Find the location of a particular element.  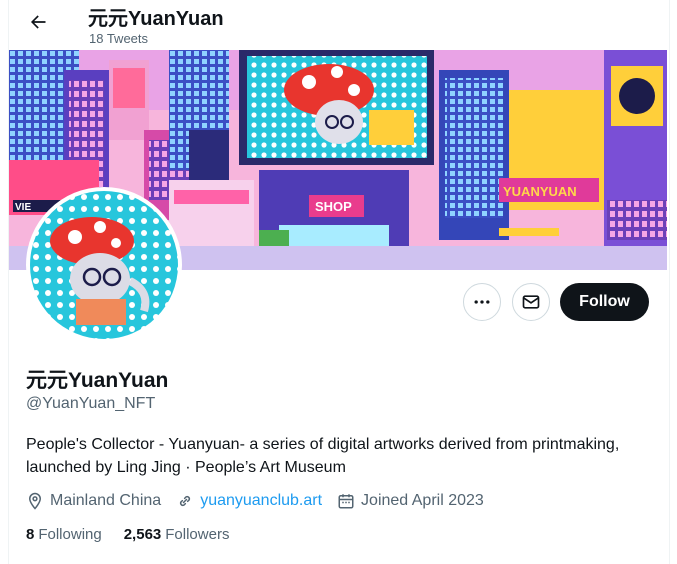

banner-vie-sign: VIE is located at coordinates (23, 207).